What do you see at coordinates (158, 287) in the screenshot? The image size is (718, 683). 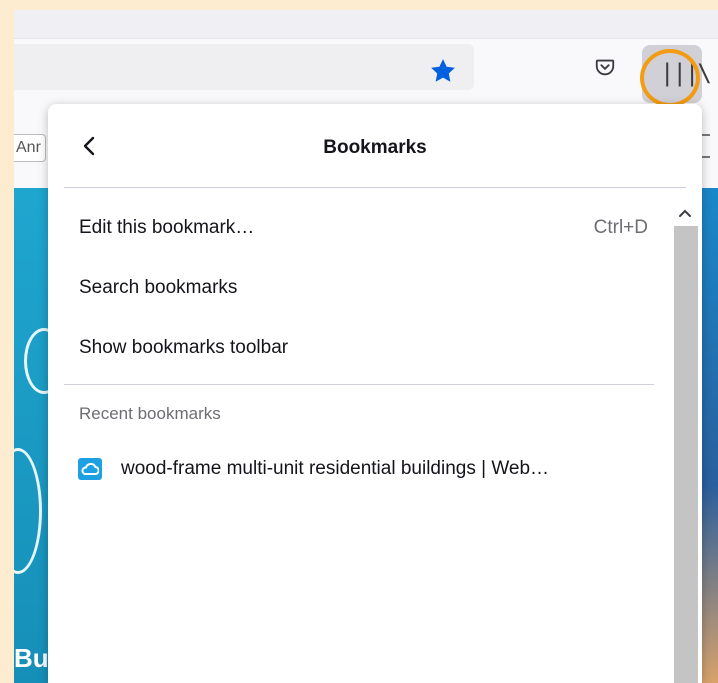 I see `menu-item-label: Search bookmarks` at bounding box center [158, 287].